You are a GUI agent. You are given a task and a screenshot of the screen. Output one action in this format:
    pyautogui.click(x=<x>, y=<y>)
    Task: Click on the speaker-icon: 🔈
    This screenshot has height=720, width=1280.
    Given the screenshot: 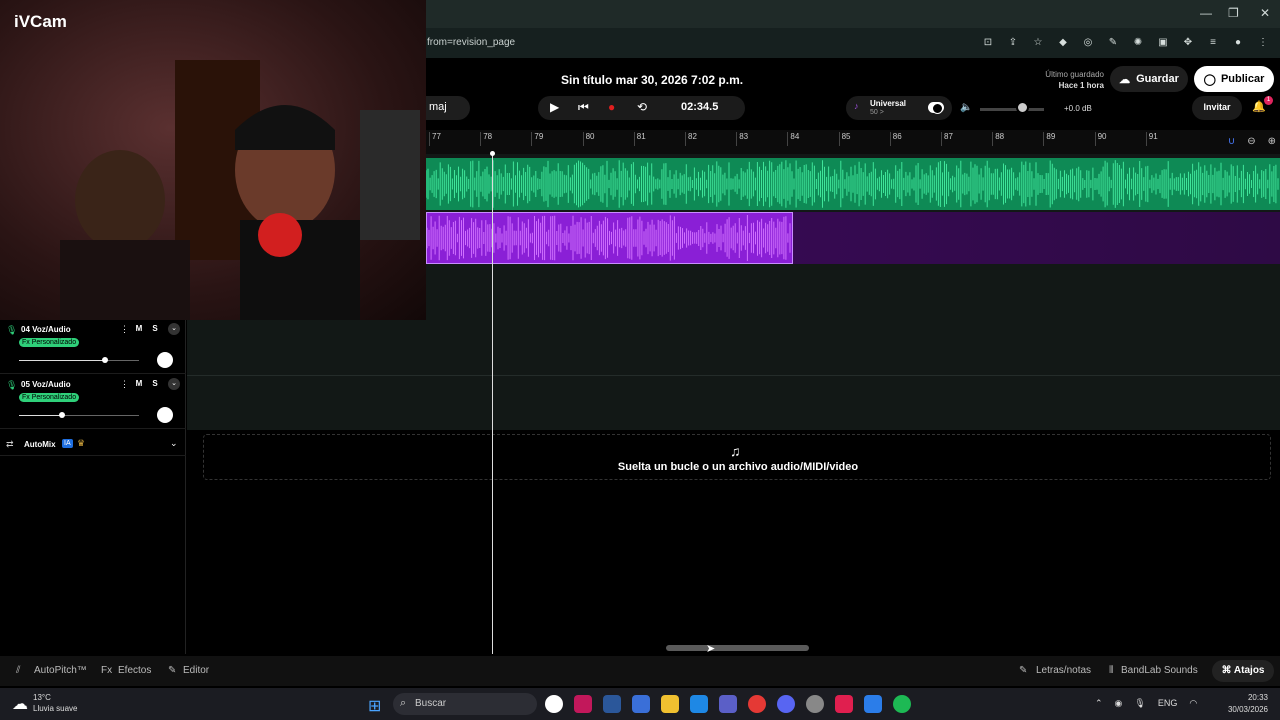 What is the action you would take?
    pyautogui.click(x=966, y=107)
    